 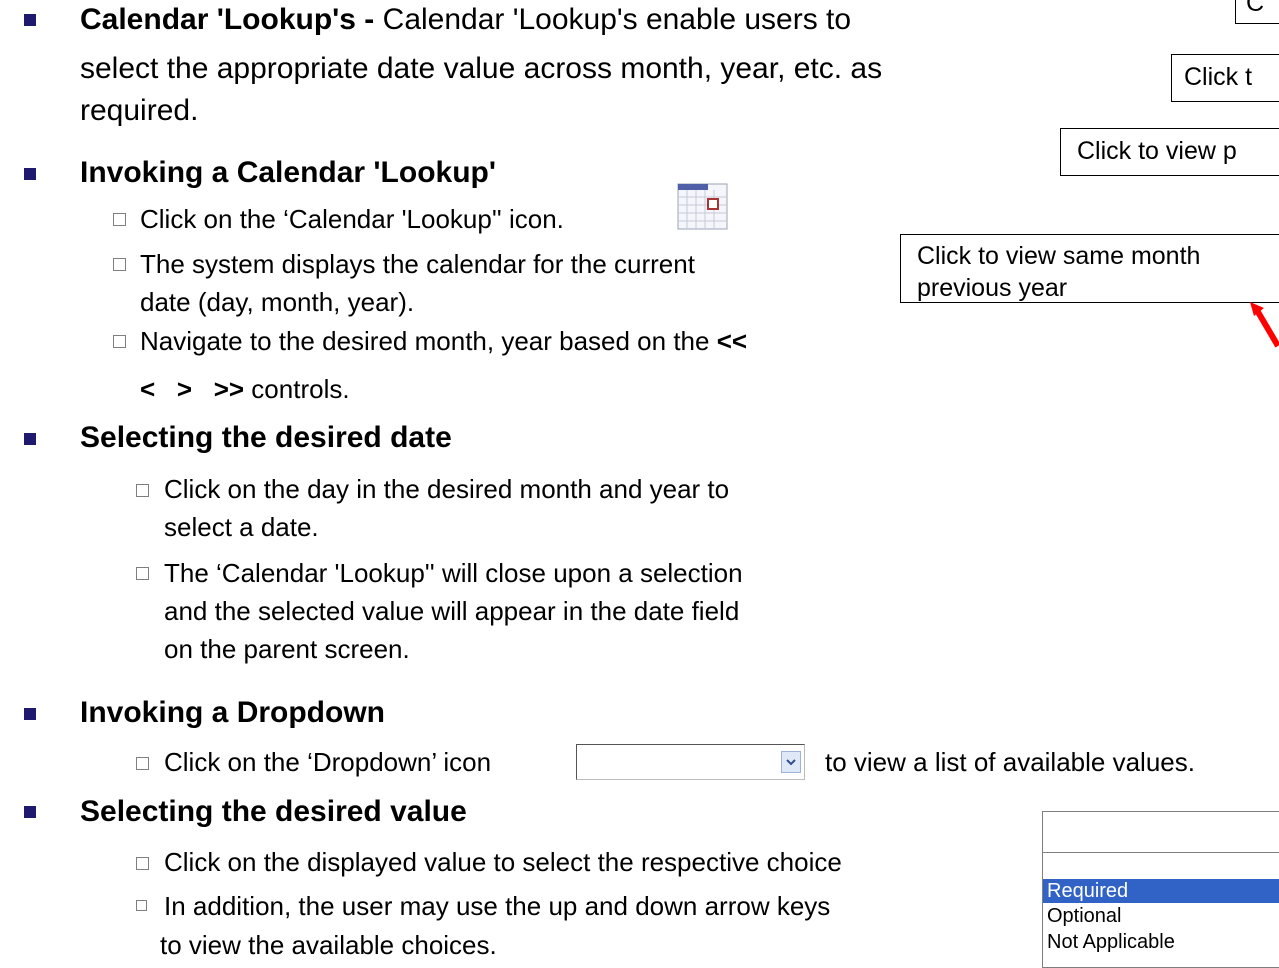 I want to click on dropdown-option-required: Required, so click(x=1087, y=891).